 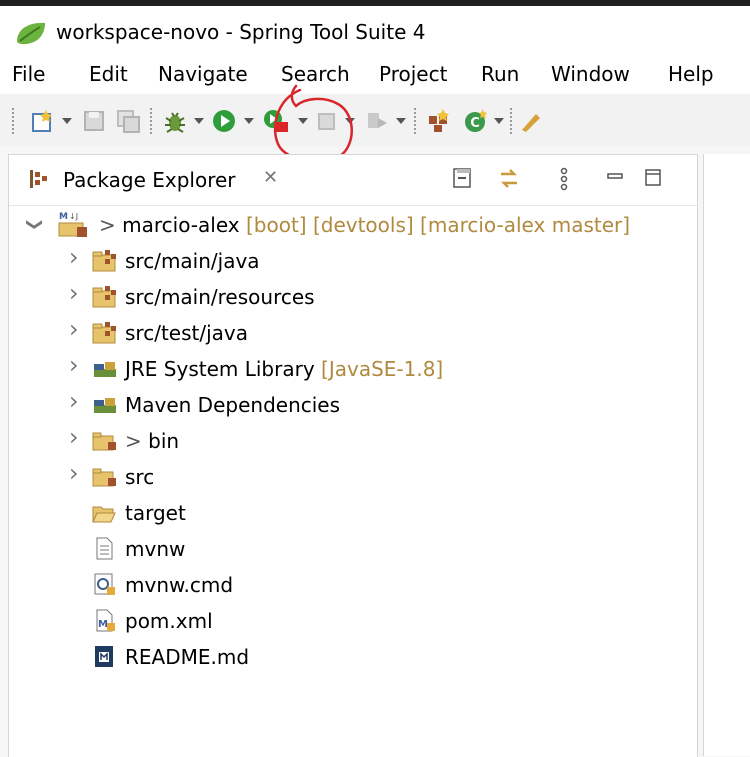 I want to click on package-explorer-icon, so click(x=38, y=179).